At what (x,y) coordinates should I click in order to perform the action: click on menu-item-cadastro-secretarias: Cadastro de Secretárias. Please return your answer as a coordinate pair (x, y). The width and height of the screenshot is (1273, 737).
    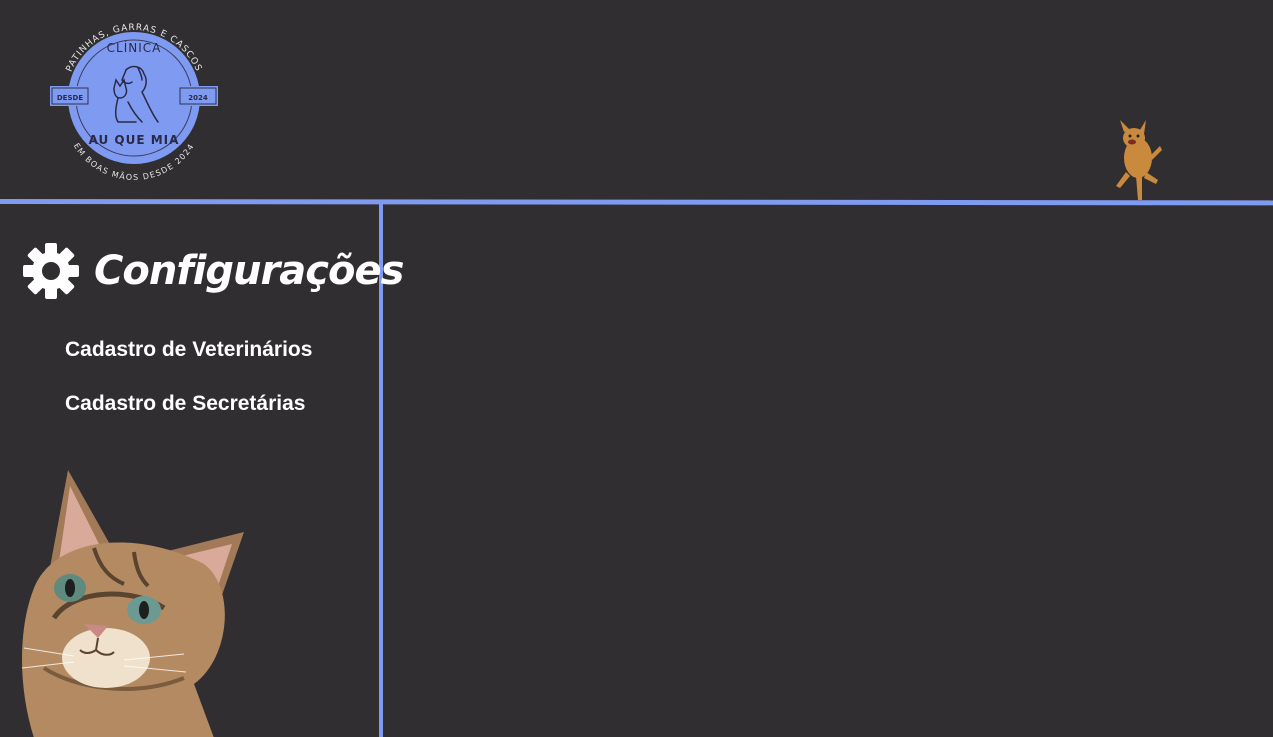
    Looking at the image, I should click on (188, 406).